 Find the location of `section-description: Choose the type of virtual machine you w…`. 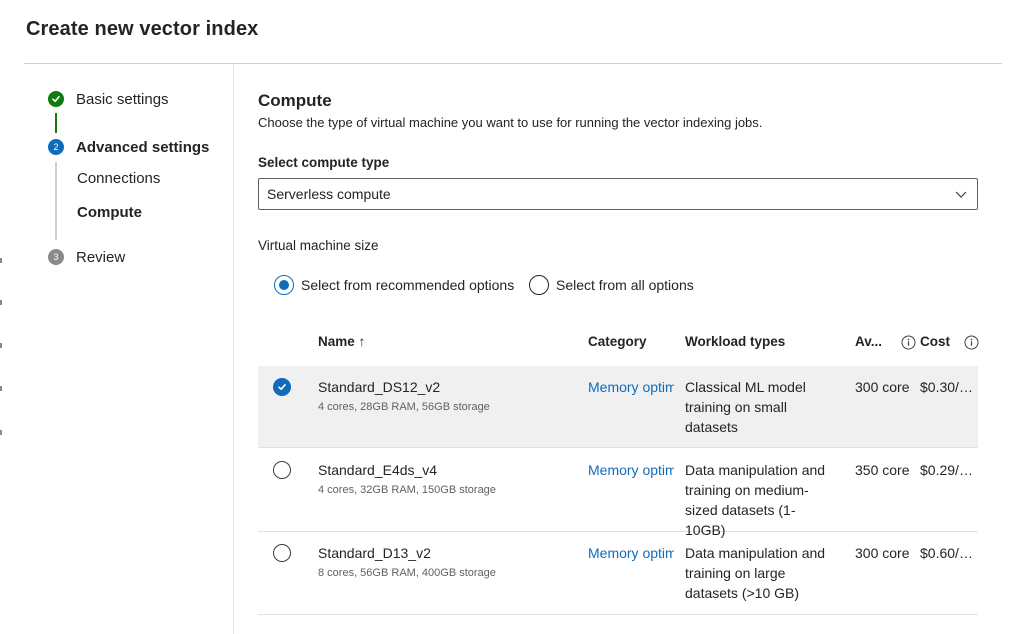

section-description: Choose the type of virtual machine you w… is located at coordinates (510, 122).